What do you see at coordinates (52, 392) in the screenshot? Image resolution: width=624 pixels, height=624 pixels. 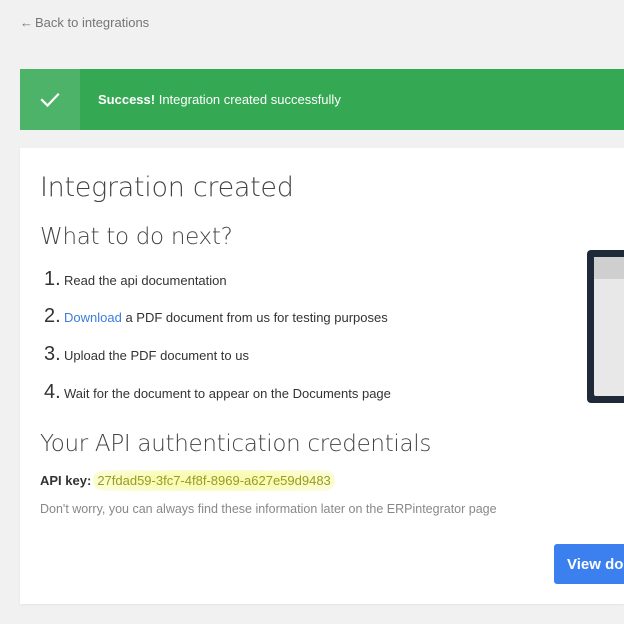 I see `step-number: 4.` at bounding box center [52, 392].